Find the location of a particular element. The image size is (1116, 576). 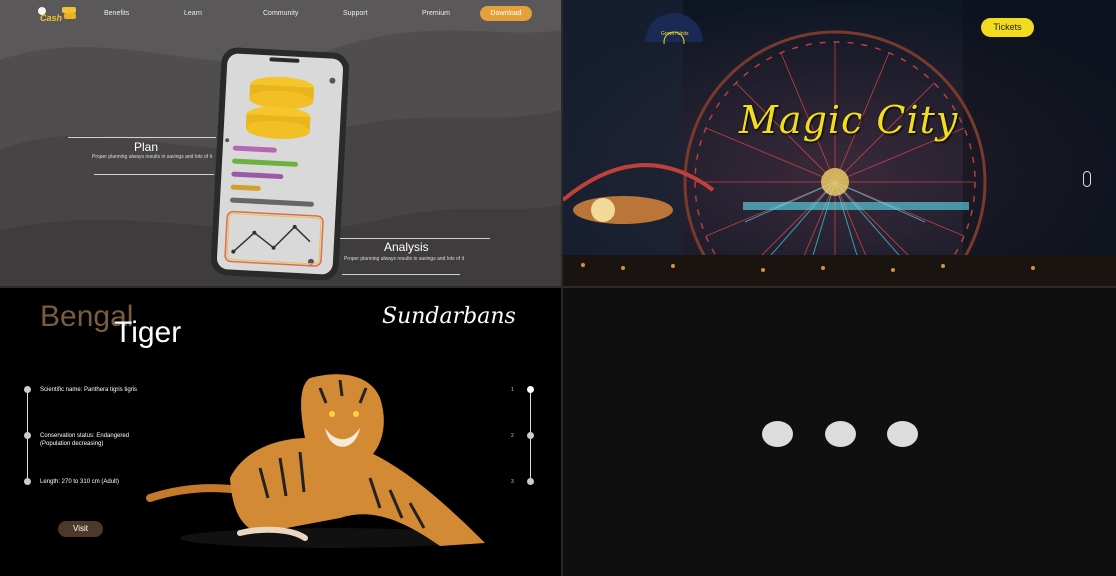

logo-text: Cash is located at coordinates (51, 18).